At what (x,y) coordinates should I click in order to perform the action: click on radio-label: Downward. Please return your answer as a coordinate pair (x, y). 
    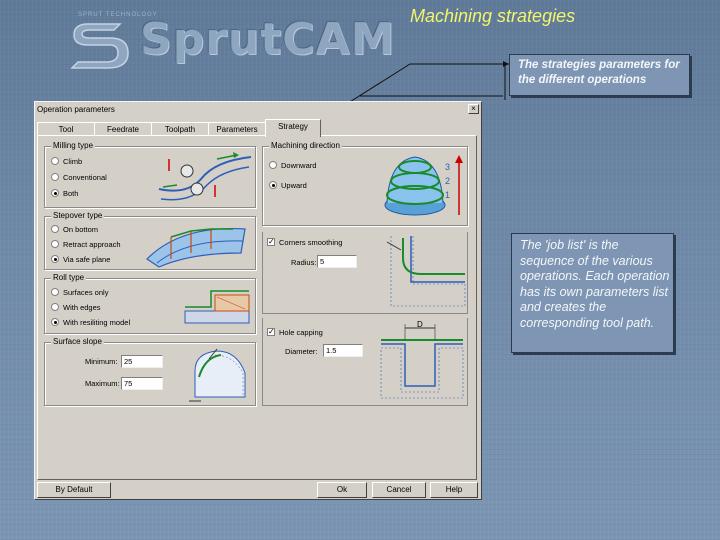
    Looking at the image, I should click on (299, 165).